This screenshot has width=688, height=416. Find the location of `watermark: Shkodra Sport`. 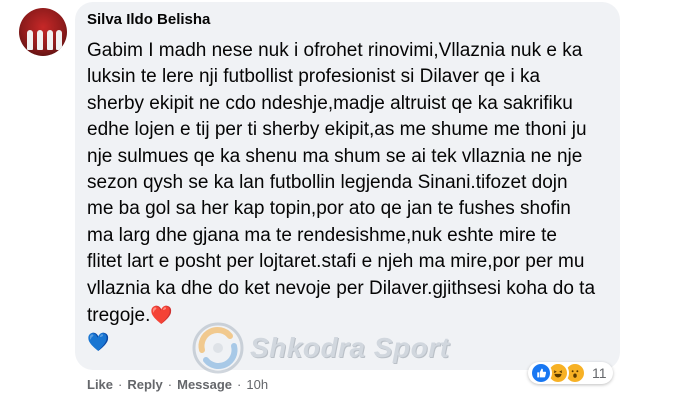

watermark: Shkodra Sport is located at coordinates (319, 348).